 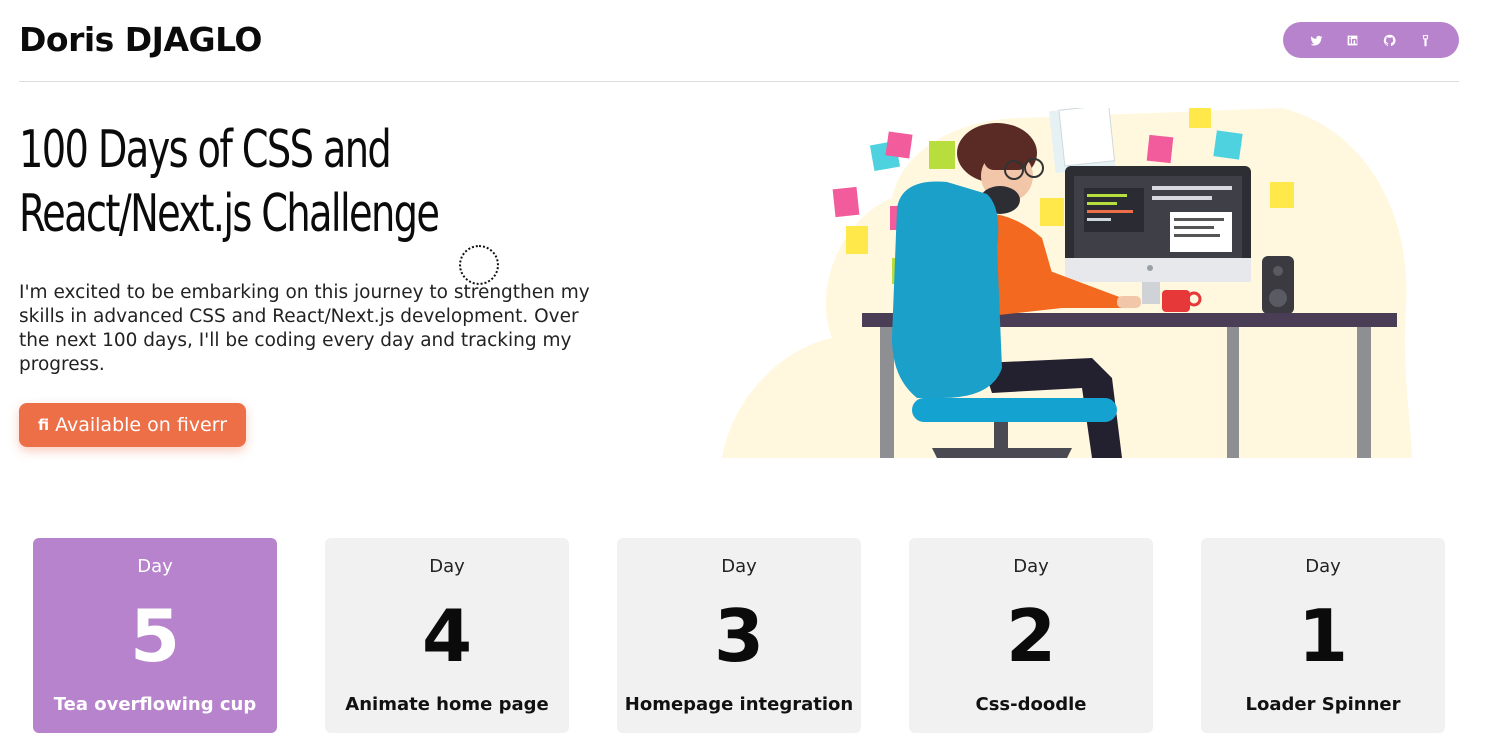 What do you see at coordinates (141, 425) in the screenshot?
I see `fiverr-button-label: Available on fiverr` at bounding box center [141, 425].